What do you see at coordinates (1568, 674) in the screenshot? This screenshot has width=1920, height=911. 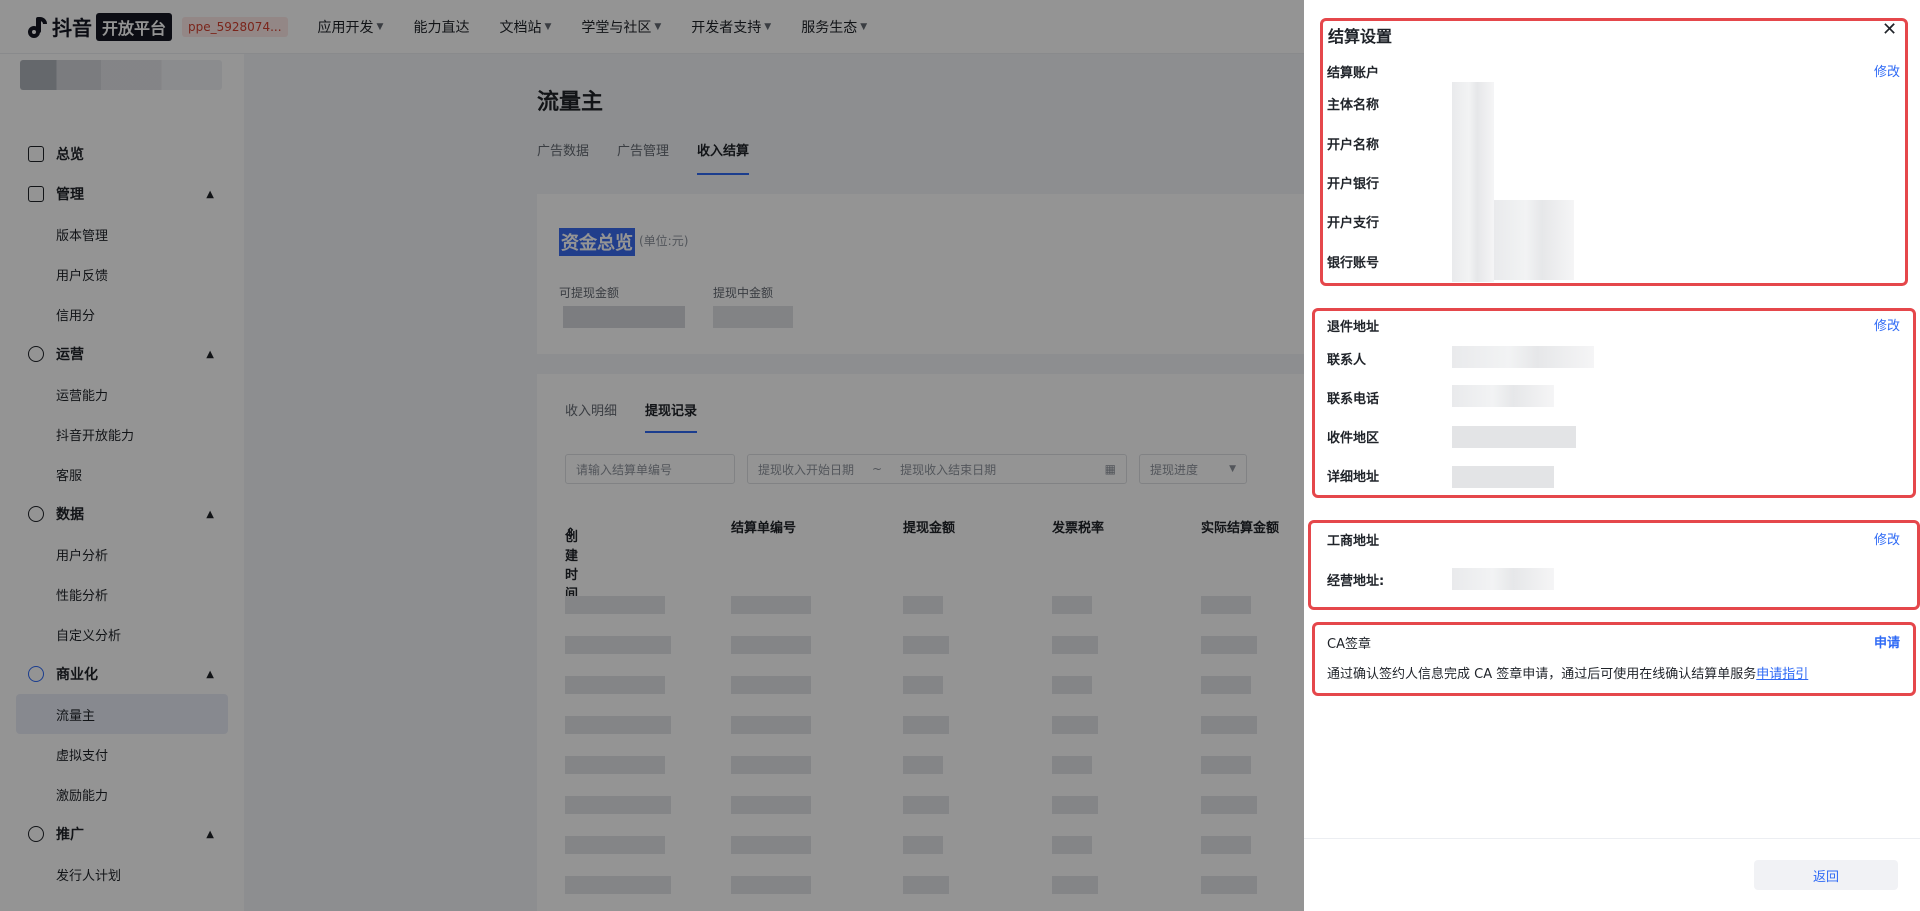 I see `ca-description: 通过确认签约人信息完成 CA 签章申请，通过后可使用在线确认结算单服务申请指引` at bounding box center [1568, 674].